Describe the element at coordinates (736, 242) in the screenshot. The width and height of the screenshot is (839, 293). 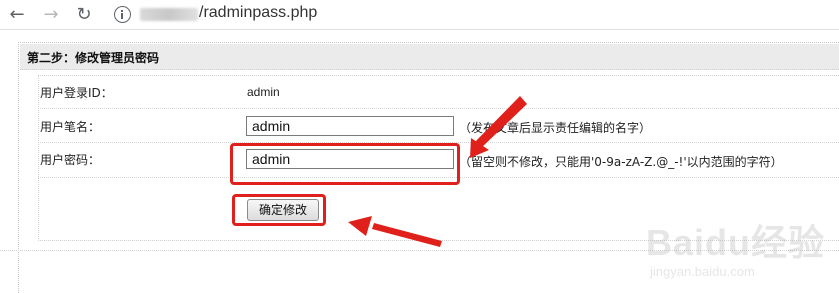
I see `watermark-text: Baidu经验` at that location.